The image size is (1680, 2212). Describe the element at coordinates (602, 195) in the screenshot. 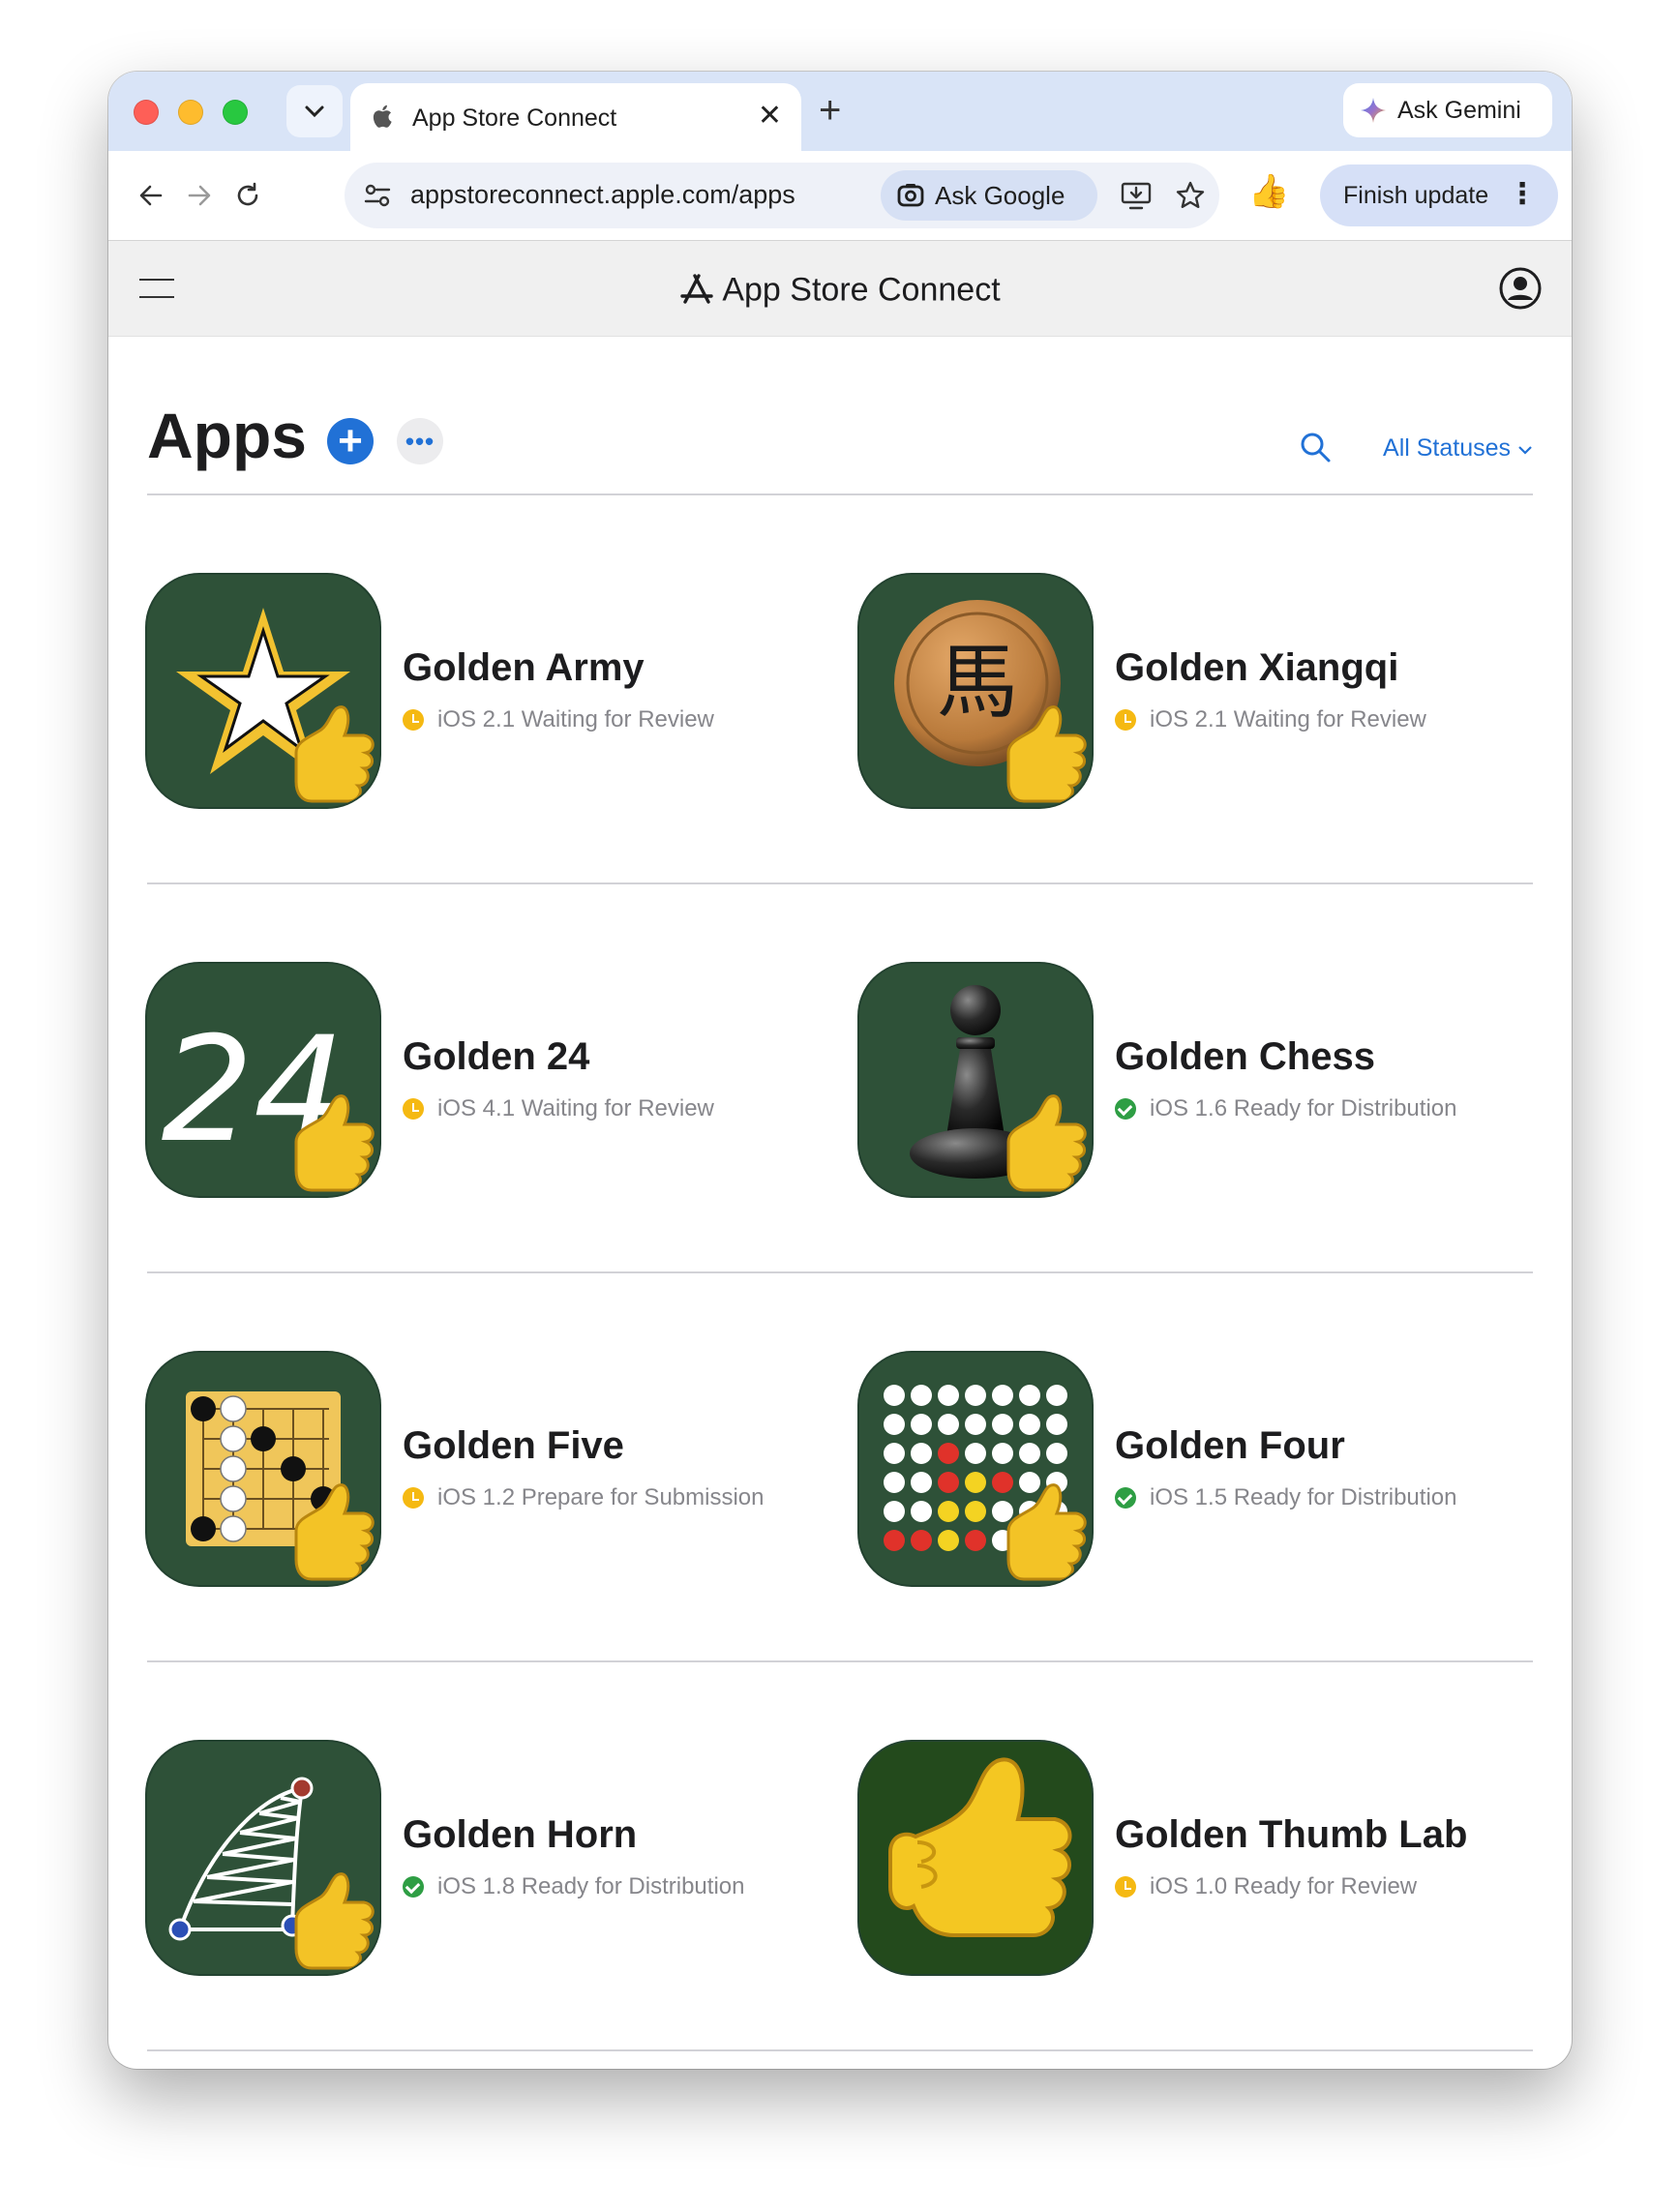

I see `url-text: appstoreconnect.apple.com/apps` at that location.